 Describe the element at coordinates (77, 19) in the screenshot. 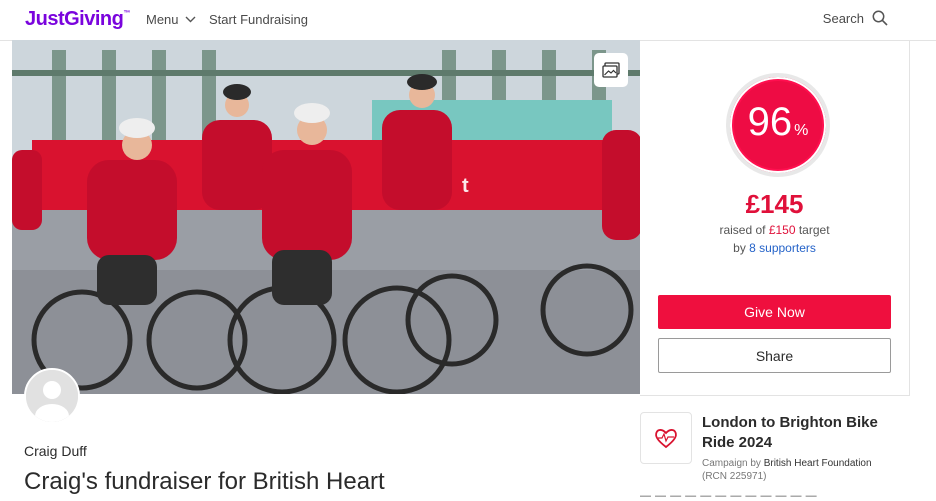

I see `justgiving-logo: JustGiving™` at that location.